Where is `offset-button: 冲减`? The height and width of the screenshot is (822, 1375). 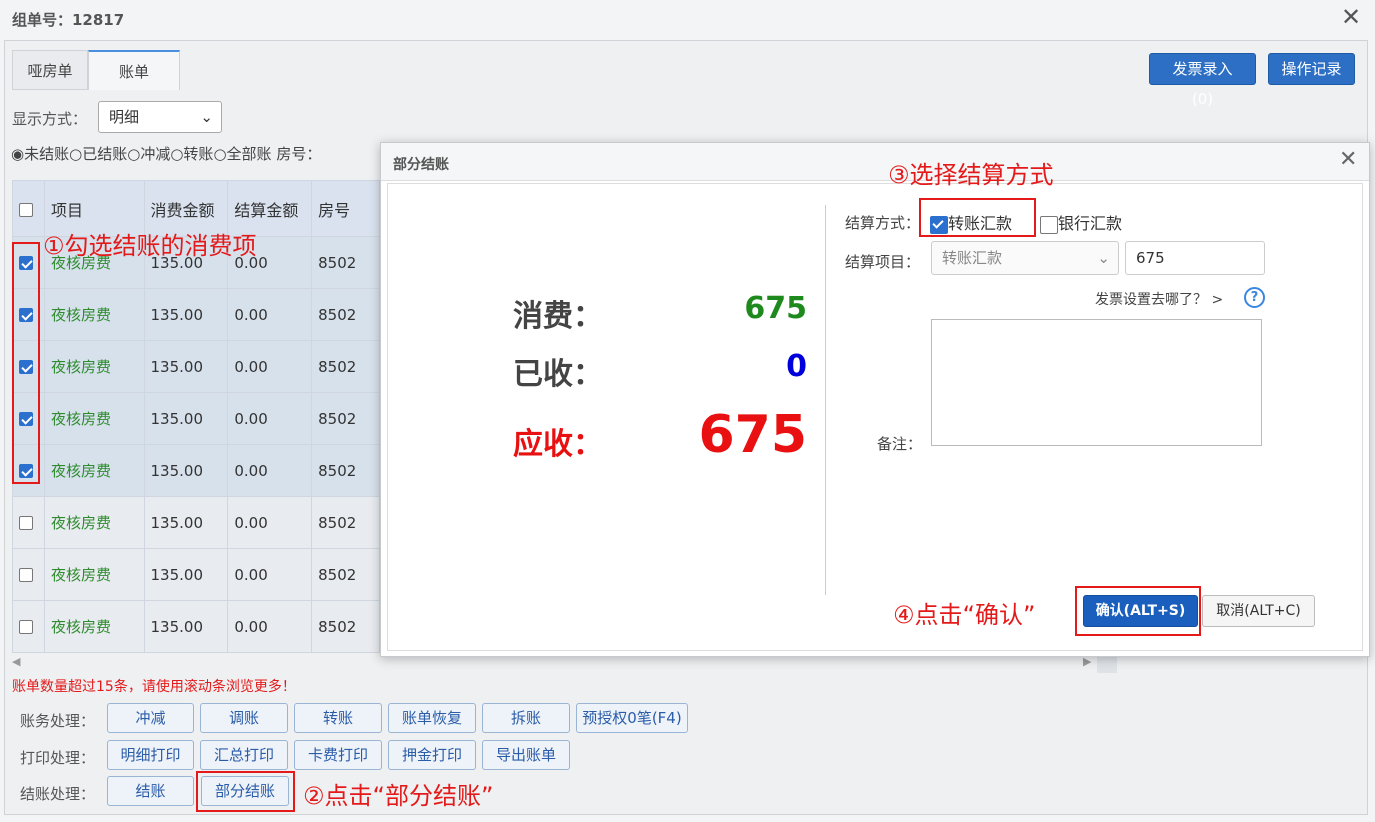 offset-button: 冲减 is located at coordinates (150, 718).